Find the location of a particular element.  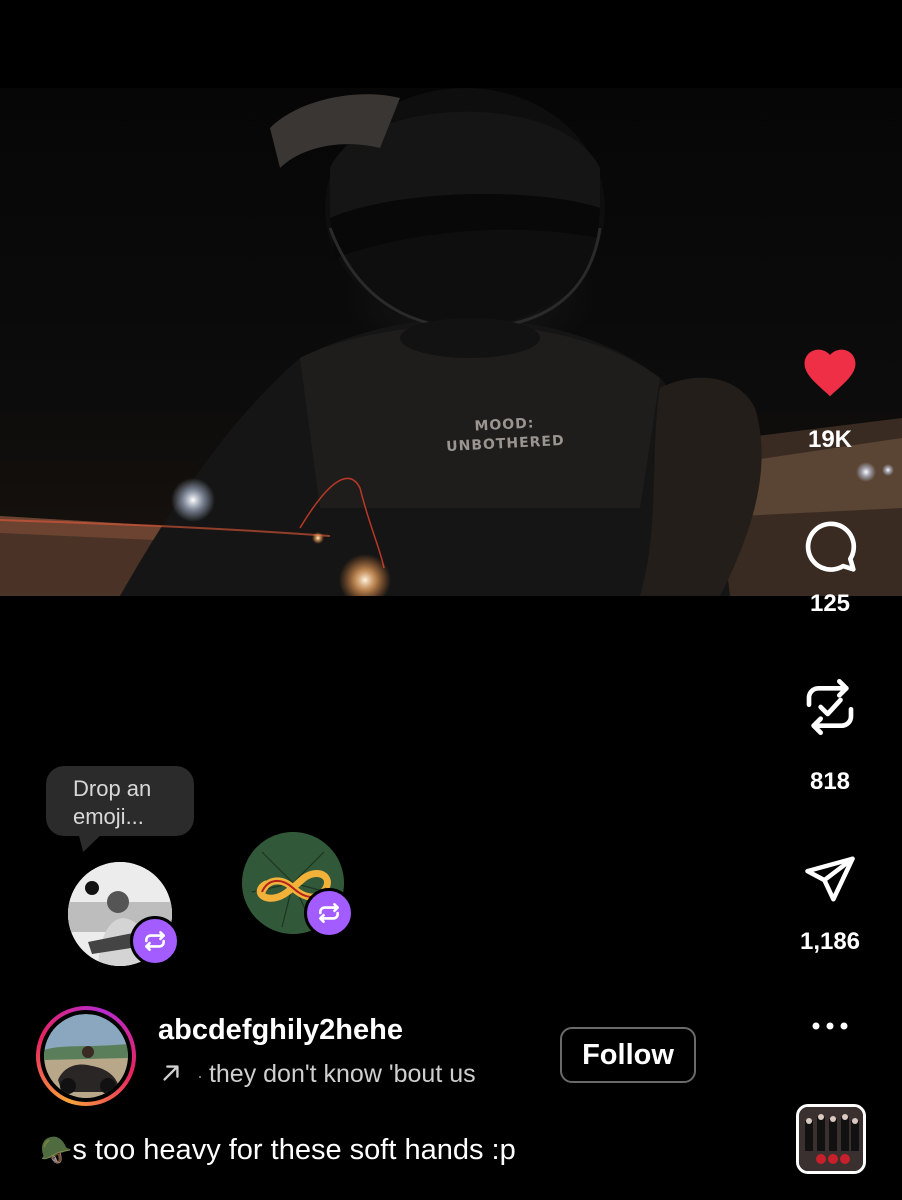

more-options-button is located at coordinates (830, 1026).